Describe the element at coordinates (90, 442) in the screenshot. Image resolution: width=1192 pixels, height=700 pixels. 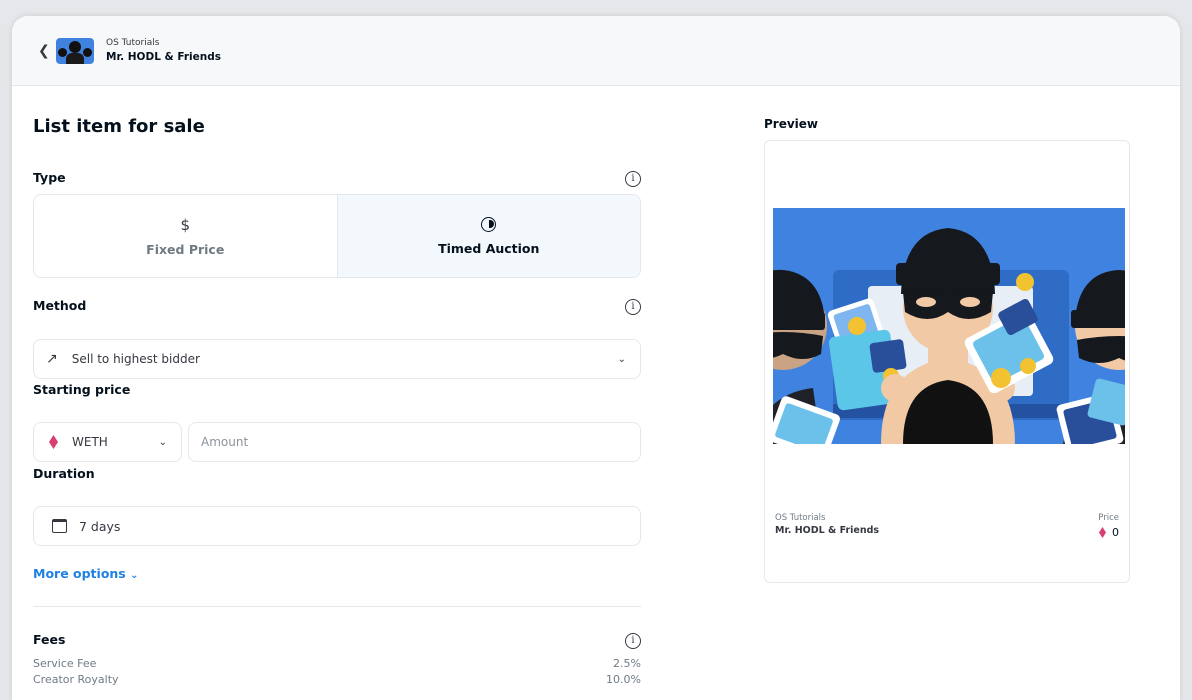
I see `currency-value: WETH` at that location.